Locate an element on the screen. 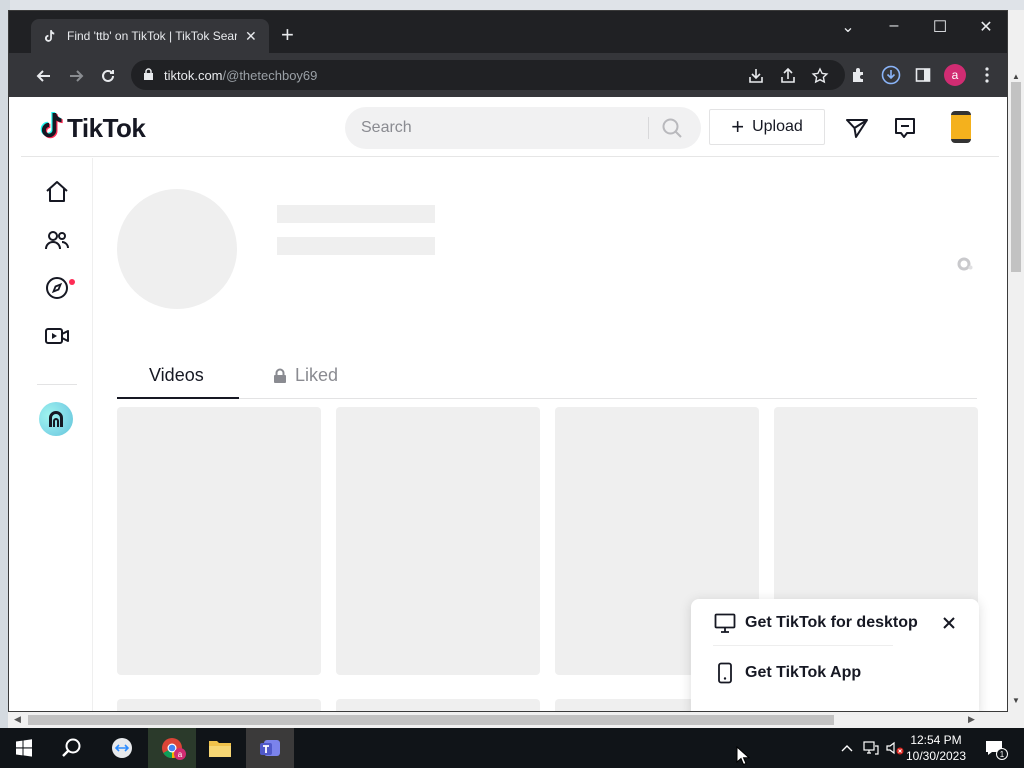  address-bar: tiktok.com/@thetechboy69 is located at coordinates (488, 75).